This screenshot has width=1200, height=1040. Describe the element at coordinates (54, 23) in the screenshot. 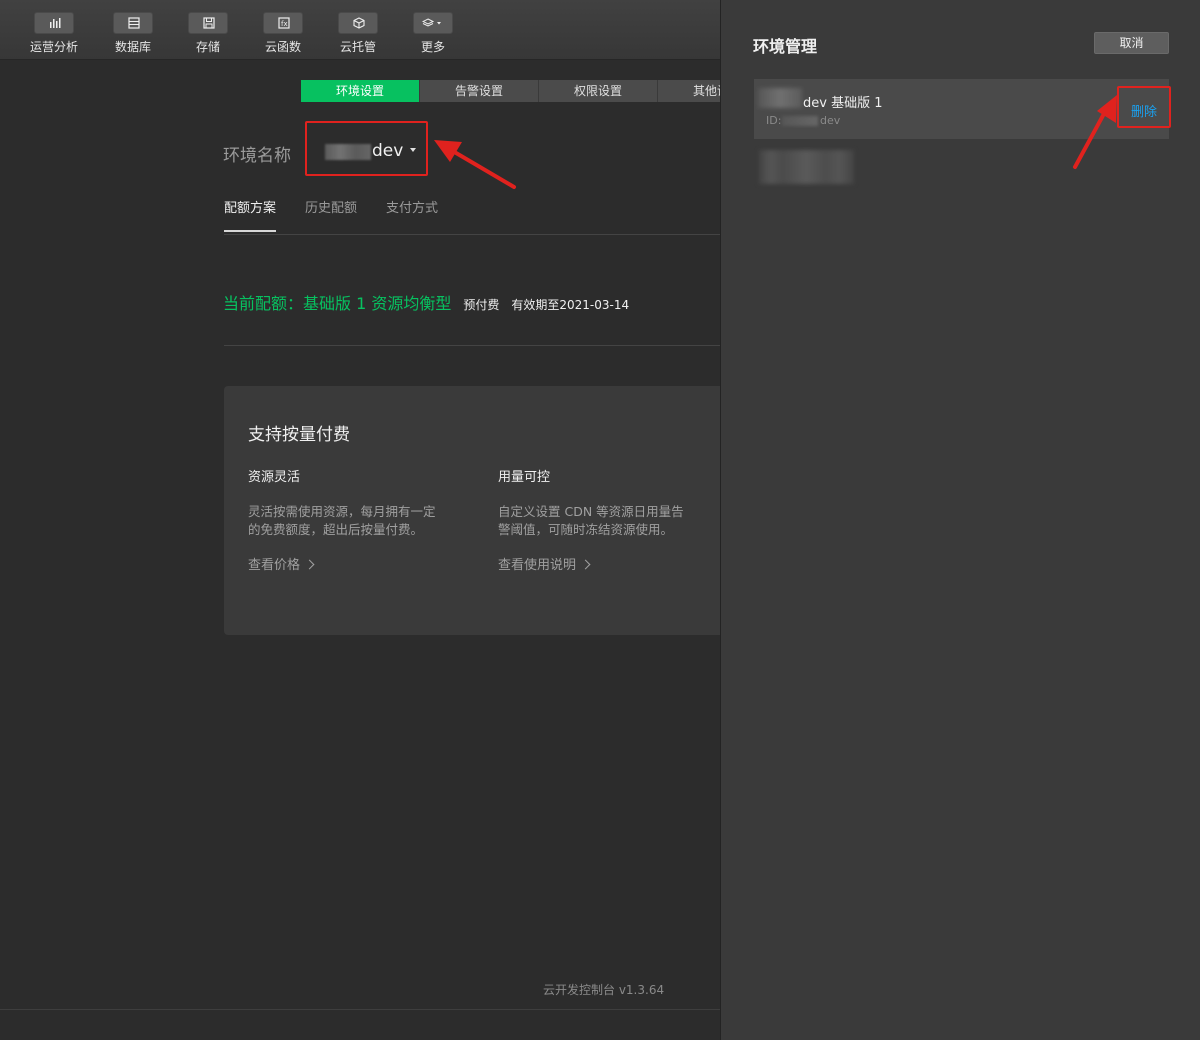

I see `bar-chart-icon` at that location.